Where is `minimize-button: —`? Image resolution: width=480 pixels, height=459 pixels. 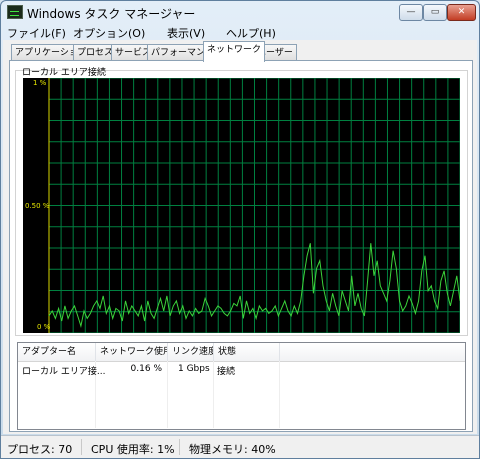
minimize-button: — is located at coordinates (411, 12).